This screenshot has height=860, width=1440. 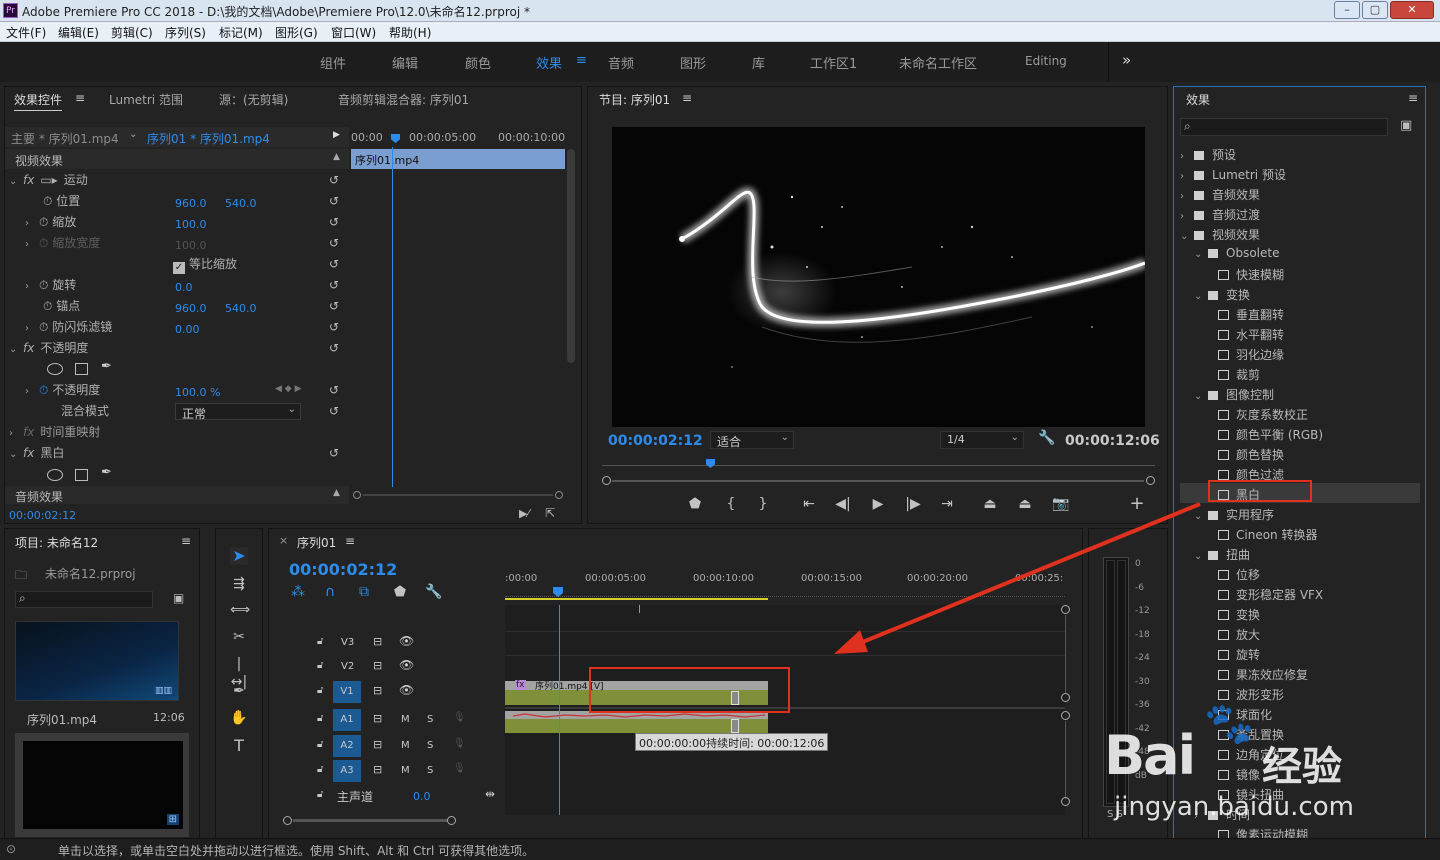 I want to click on add-marker-icon: ⬟, so click(x=400, y=592).